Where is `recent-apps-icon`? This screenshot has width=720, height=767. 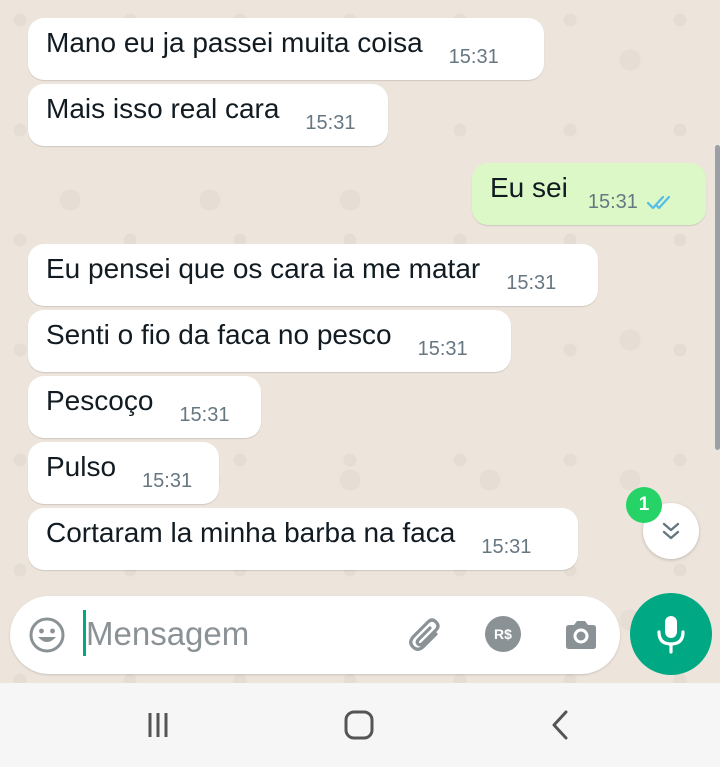 recent-apps-icon is located at coordinates (158, 725).